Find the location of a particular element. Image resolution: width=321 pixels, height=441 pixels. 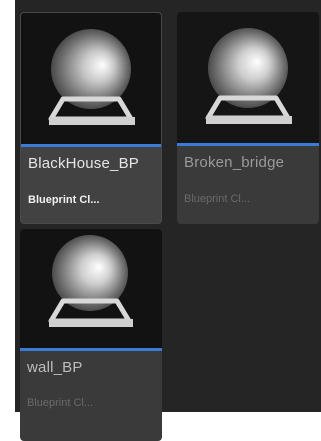

asset-name: Broken_bridge is located at coordinates (234, 162).